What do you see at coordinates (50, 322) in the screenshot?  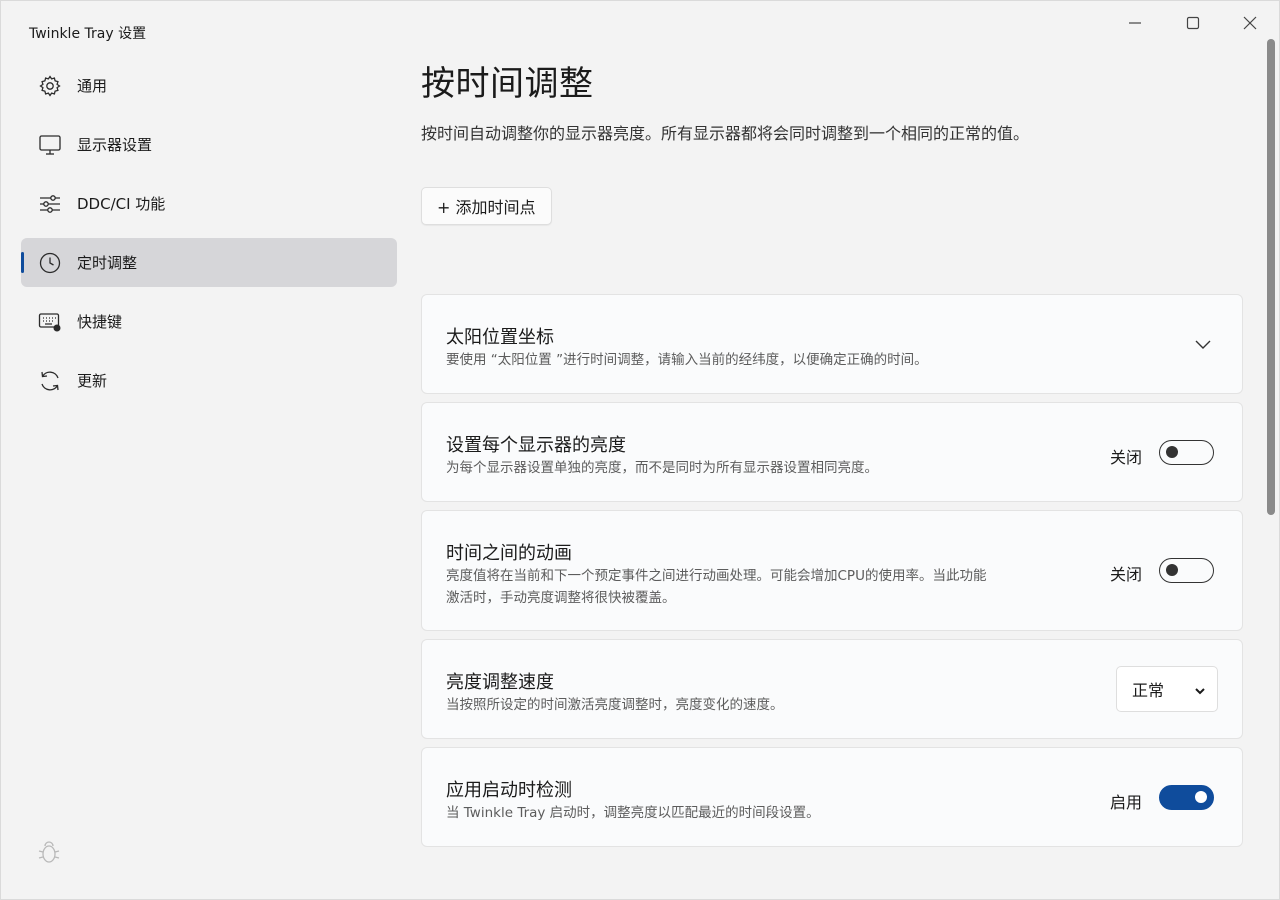 I see `keyboard-icon` at bounding box center [50, 322].